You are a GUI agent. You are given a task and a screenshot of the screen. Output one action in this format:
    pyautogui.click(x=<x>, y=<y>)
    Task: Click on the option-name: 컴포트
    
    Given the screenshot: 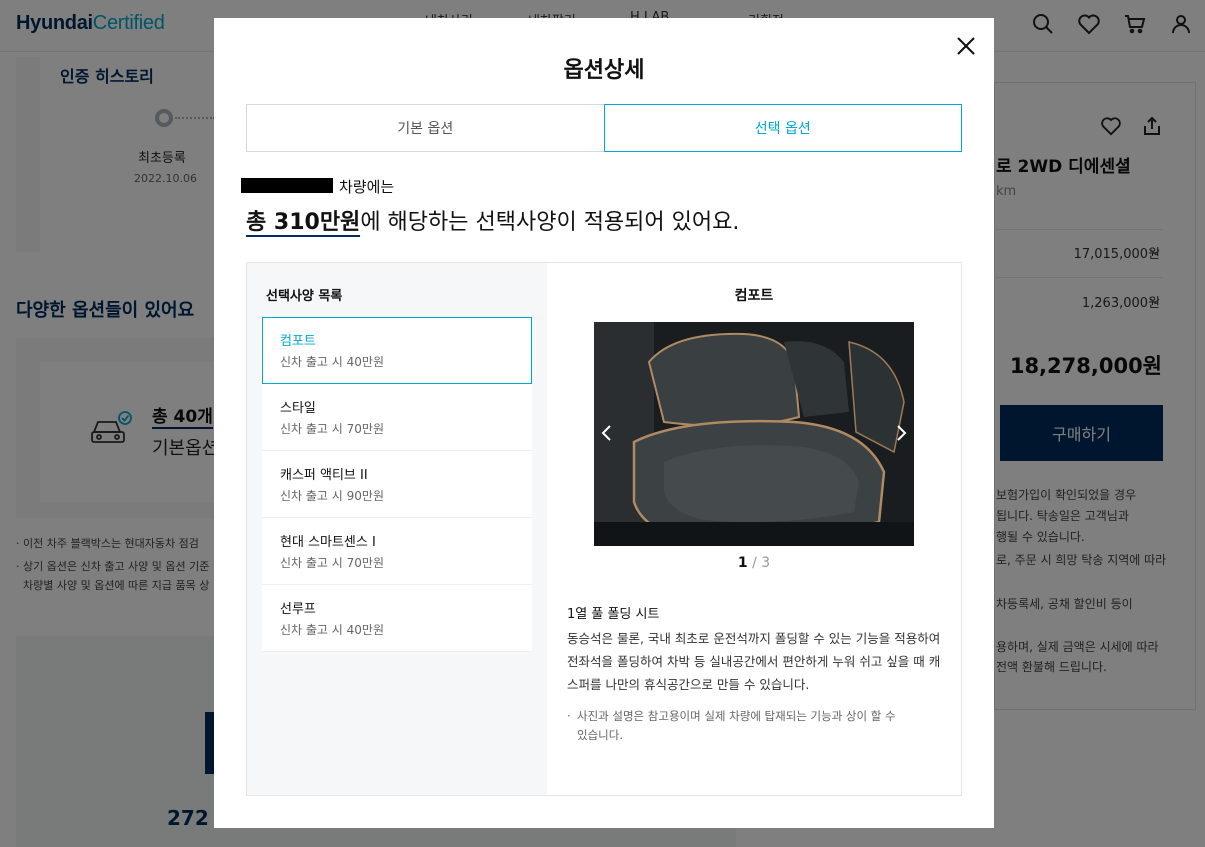 What is the action you would take?
    pyautogui.click(x=298, y=341)
    